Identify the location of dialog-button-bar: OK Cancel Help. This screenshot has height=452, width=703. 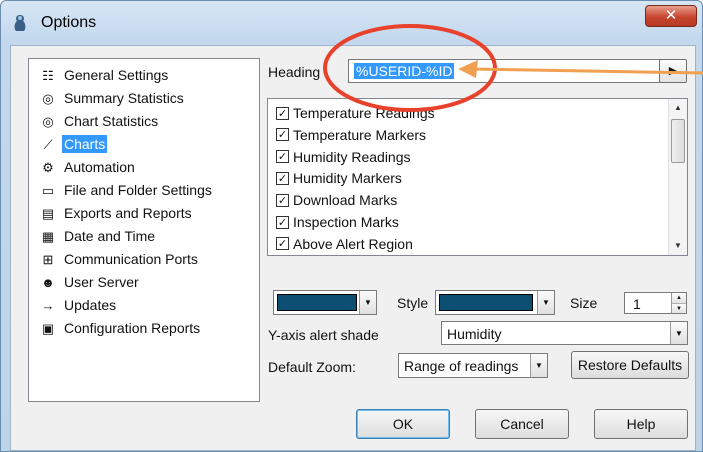
(353, 427).